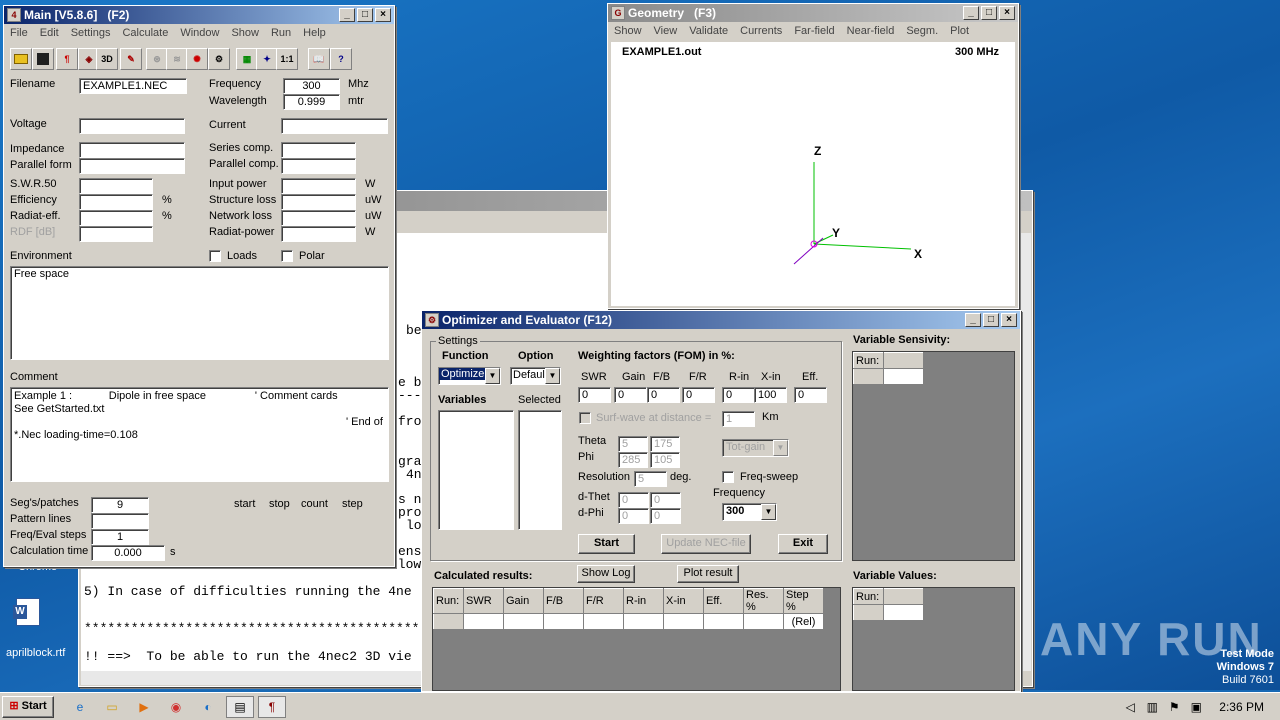 This screenshot has height=720, width=1280. What do you see at coordinates (311, 102) in the screenshot?
I see `wavelength-field: 0.999` at bounding box center [311, 102].